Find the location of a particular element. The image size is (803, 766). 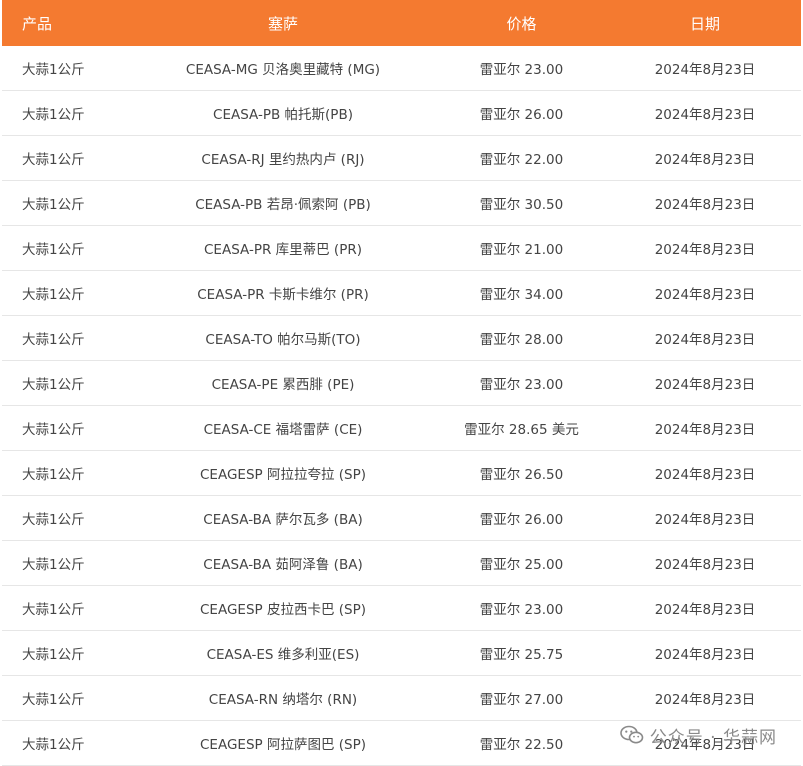

cell-price: 雷亚尔 22.50 is located at coordinates (521, 743).